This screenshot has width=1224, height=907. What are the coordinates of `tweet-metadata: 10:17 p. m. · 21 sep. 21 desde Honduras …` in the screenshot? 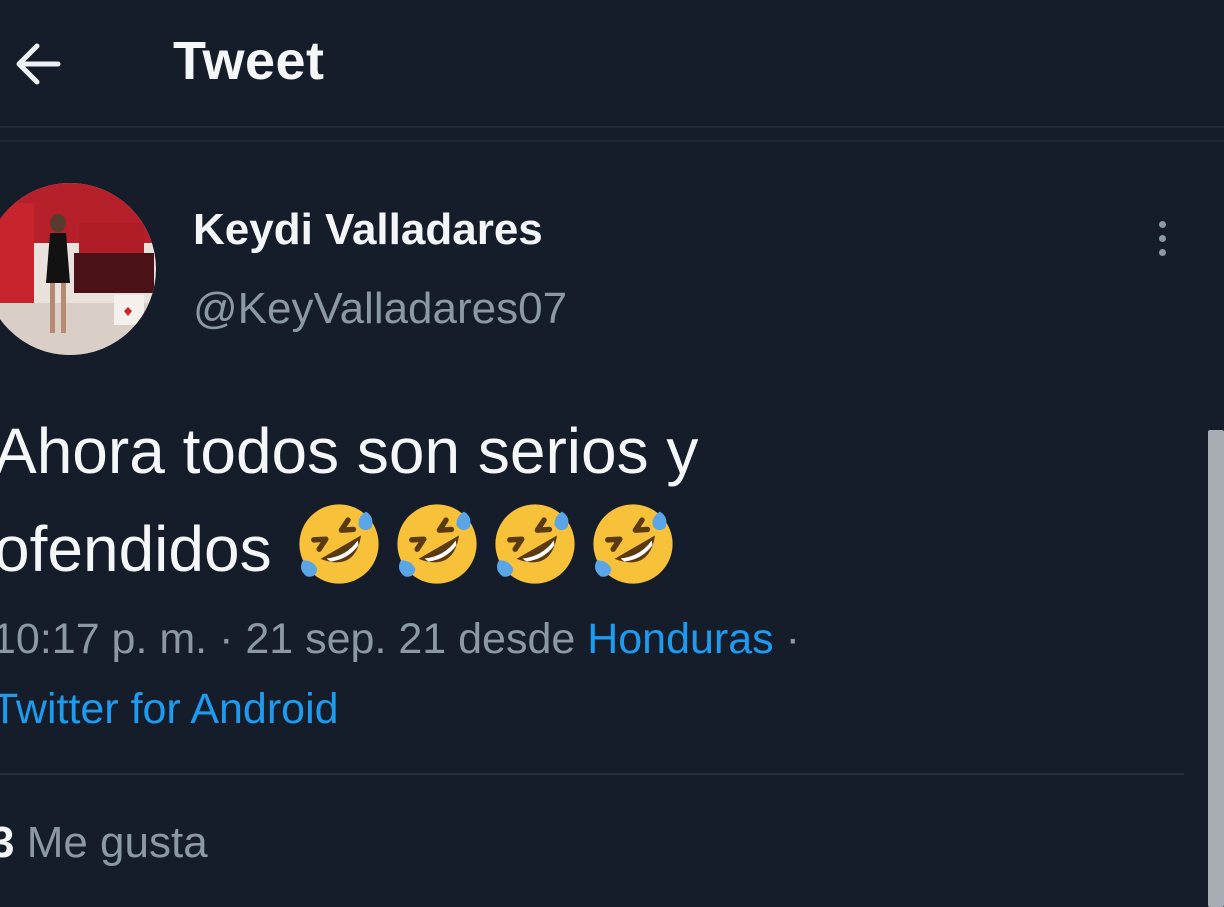 It's located at (546, 674).